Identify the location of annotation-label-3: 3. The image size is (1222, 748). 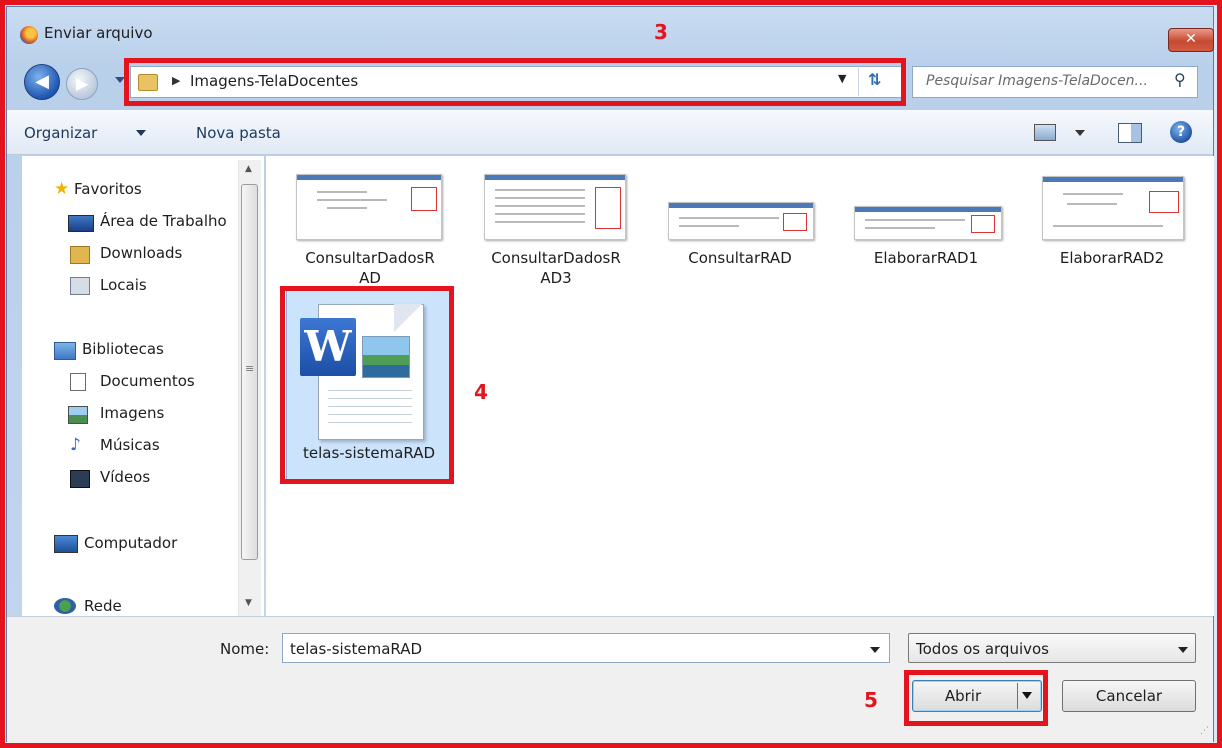
(661, 32).